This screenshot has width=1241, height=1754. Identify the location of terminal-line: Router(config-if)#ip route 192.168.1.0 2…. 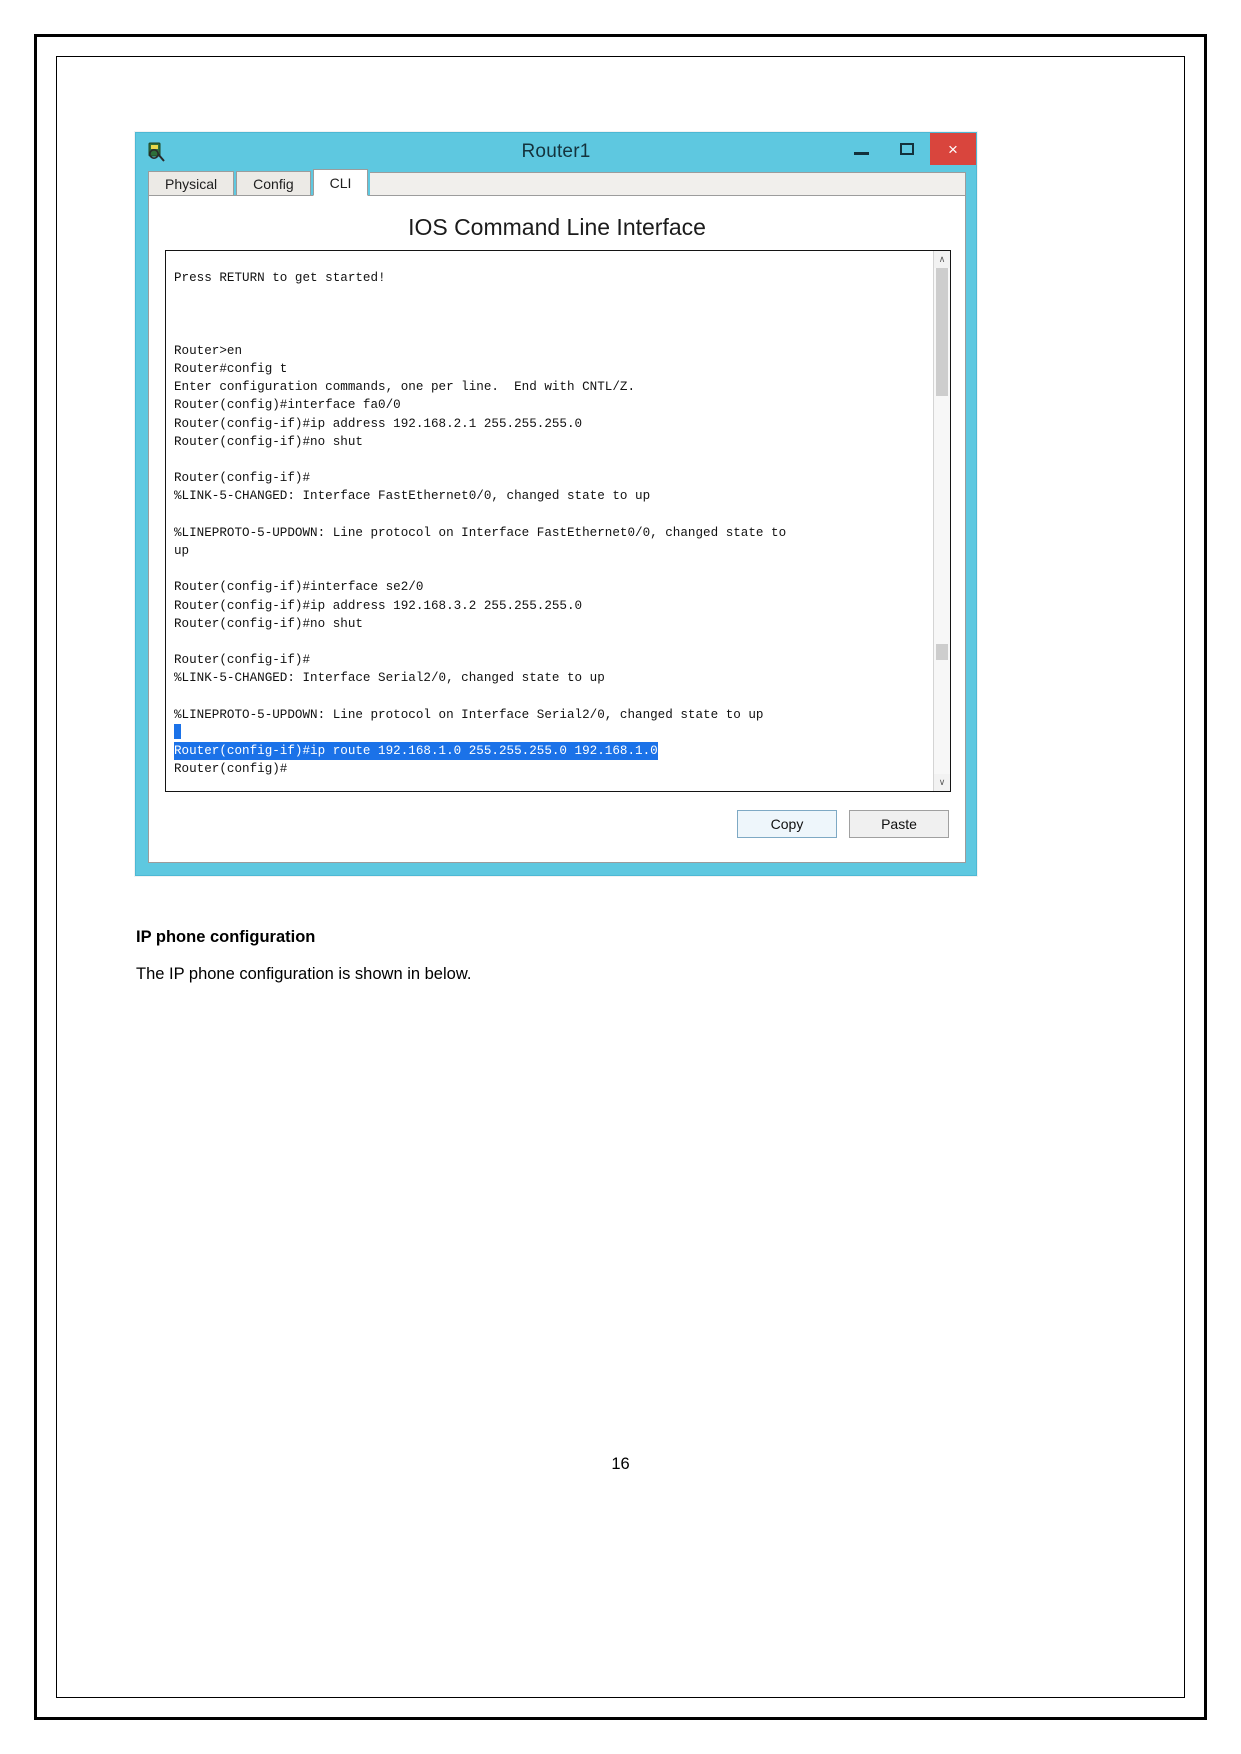
(549, 751).